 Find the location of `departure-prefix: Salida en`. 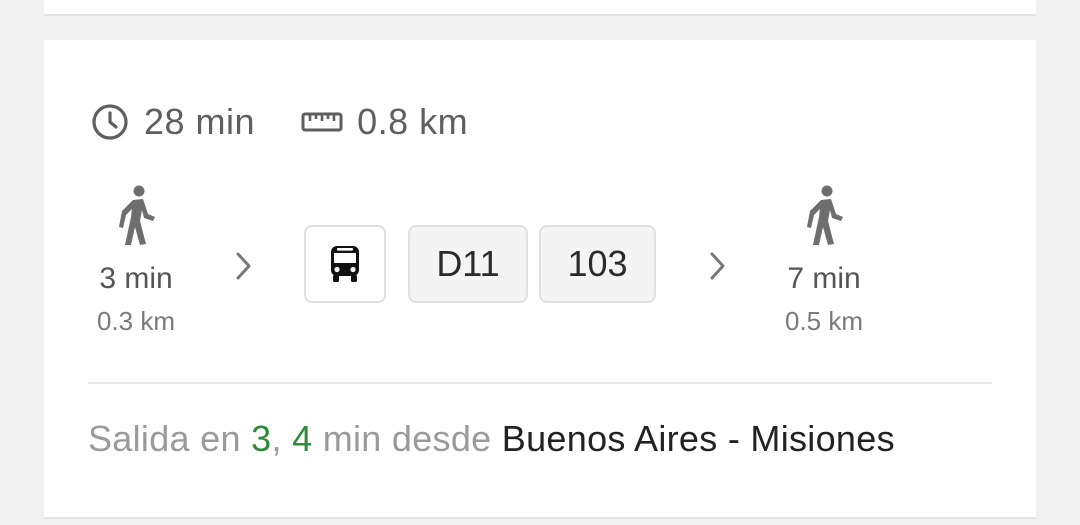

departure-prefix: Salida en is located at coordinates (170, 438).